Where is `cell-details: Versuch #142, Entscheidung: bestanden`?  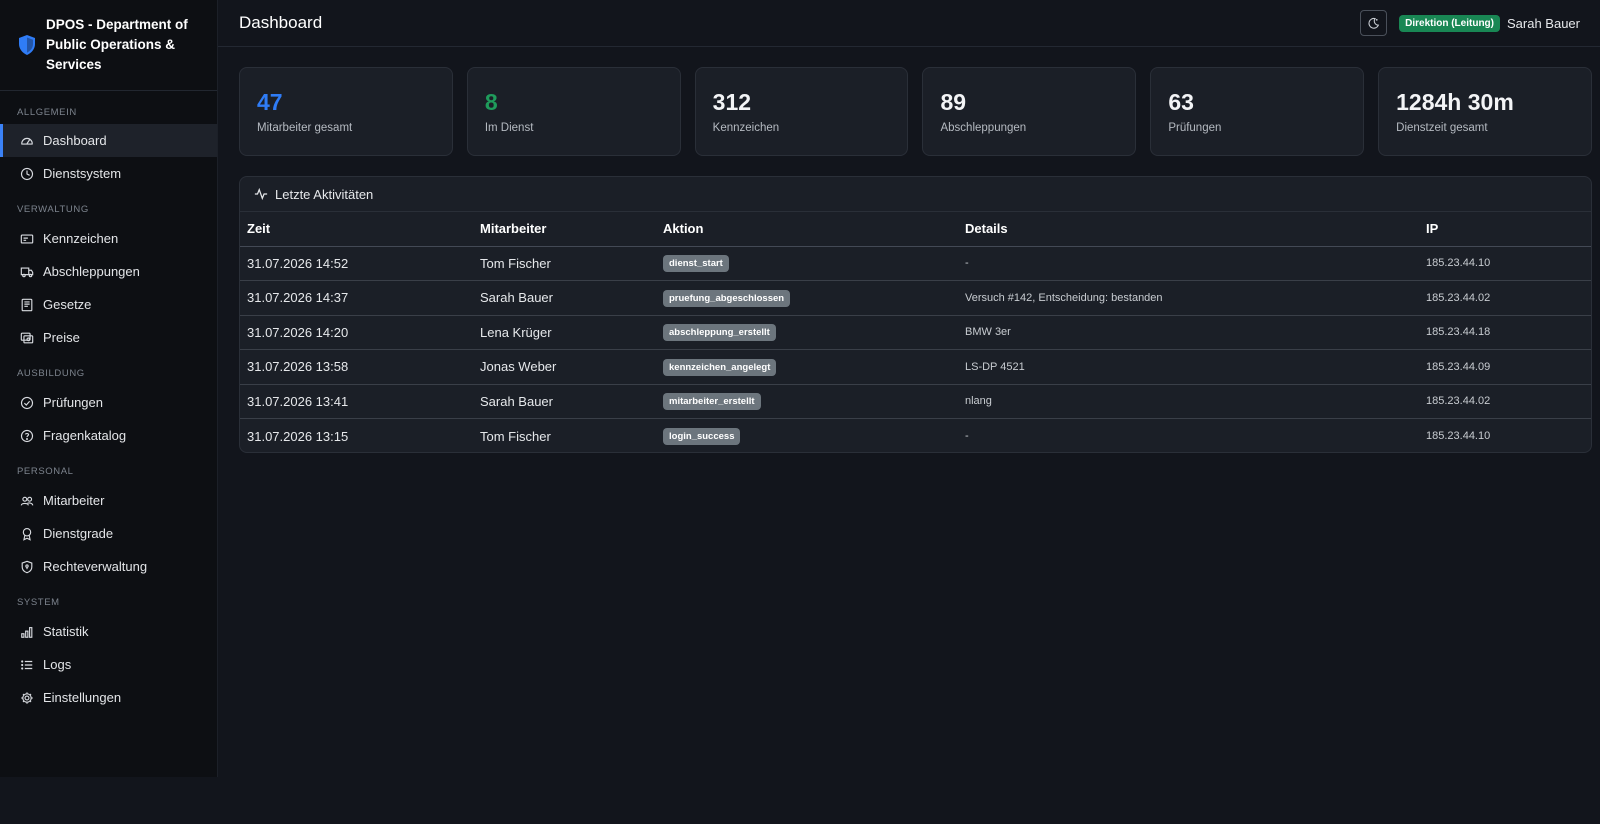 cell-details: Versuch #142, Entscheidung: bestanden is located at coordinates (1188, 298).